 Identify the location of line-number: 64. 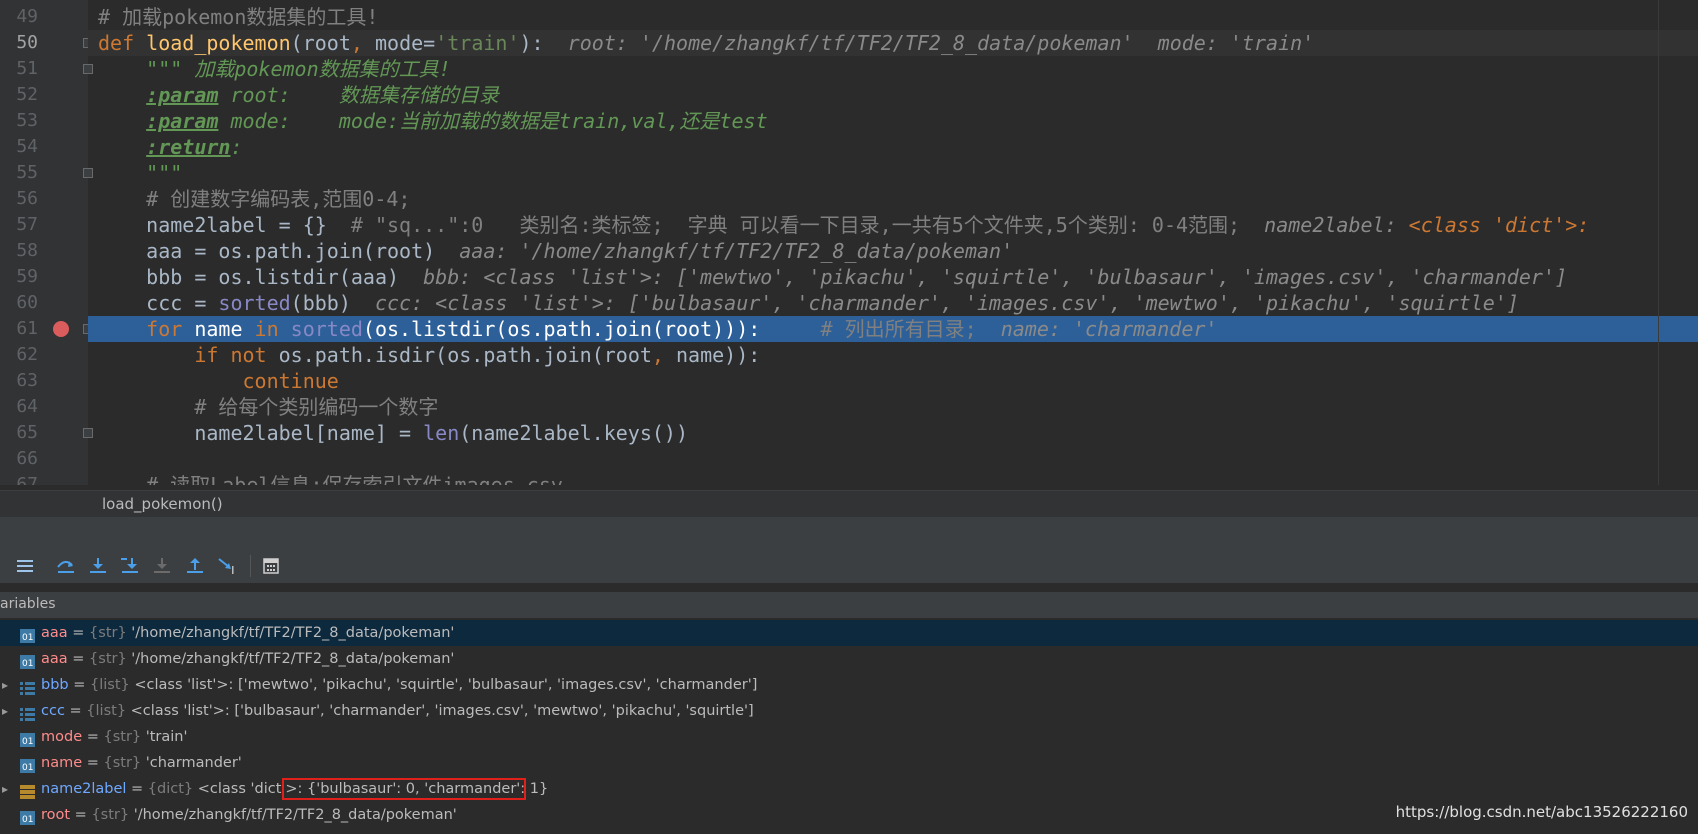
(27, 406).